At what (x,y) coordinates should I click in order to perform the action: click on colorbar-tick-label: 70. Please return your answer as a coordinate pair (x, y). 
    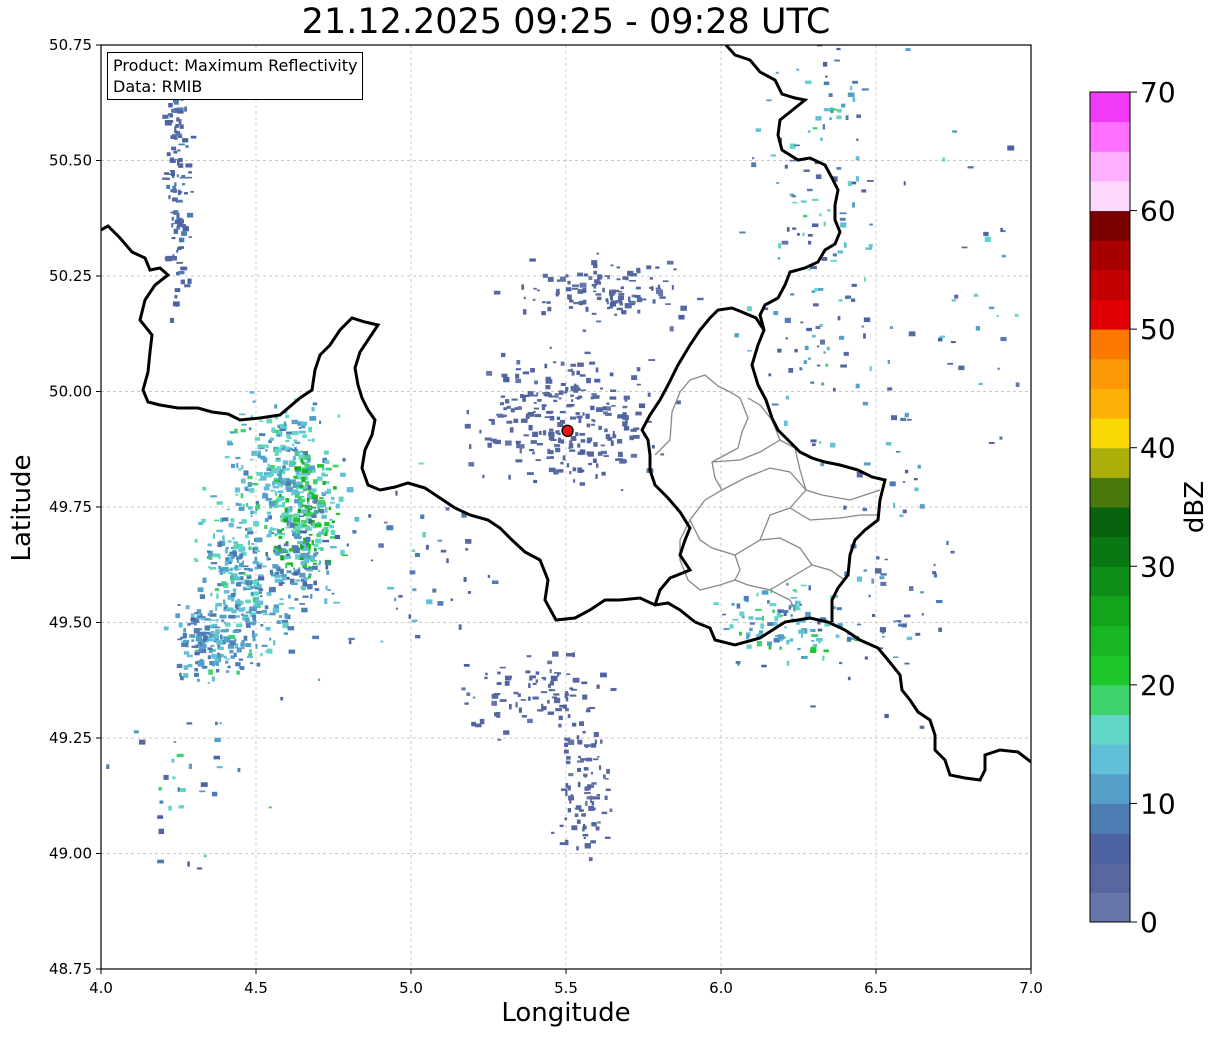
    Looking at the image, I should click on (1158, 92).